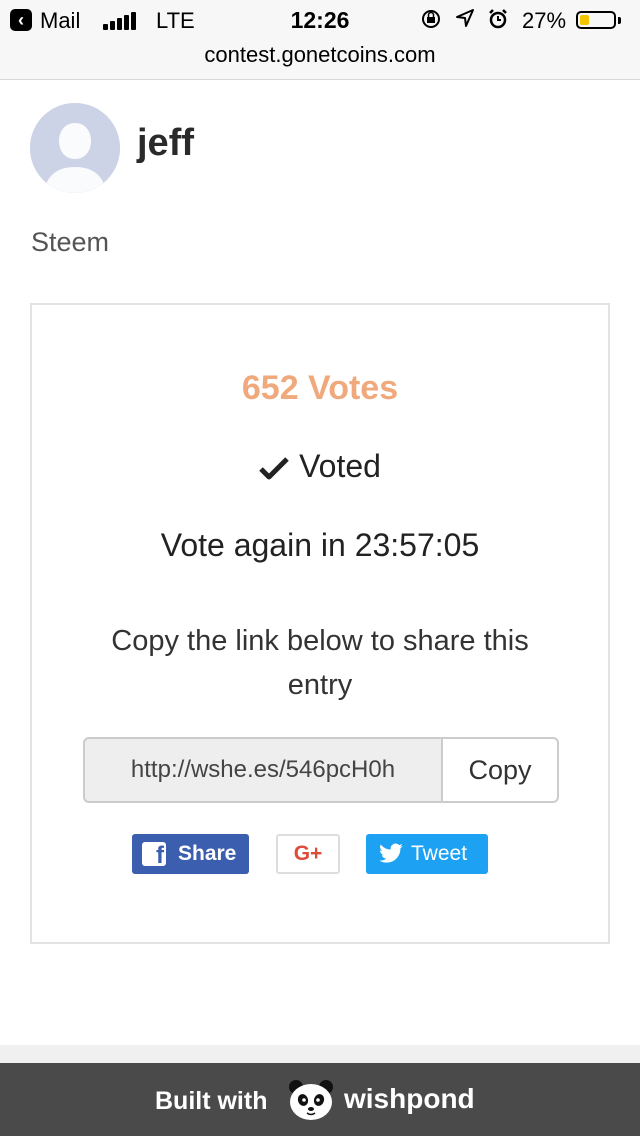 This screenshot has width=640, height=1136. What do you see at coordinates (263, 770) in the screenshot?
I see `share-link-field: http://wshe.es/546pcH0h` at bounding box center [263, 770].